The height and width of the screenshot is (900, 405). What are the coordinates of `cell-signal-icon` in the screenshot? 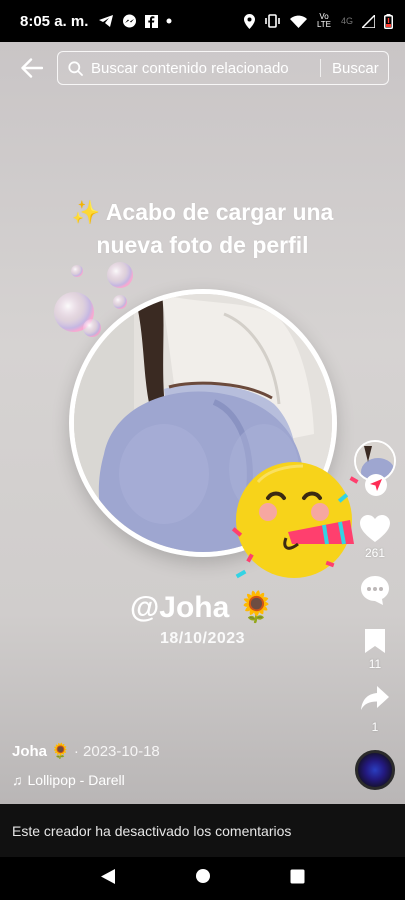 It's located at (368, 21).